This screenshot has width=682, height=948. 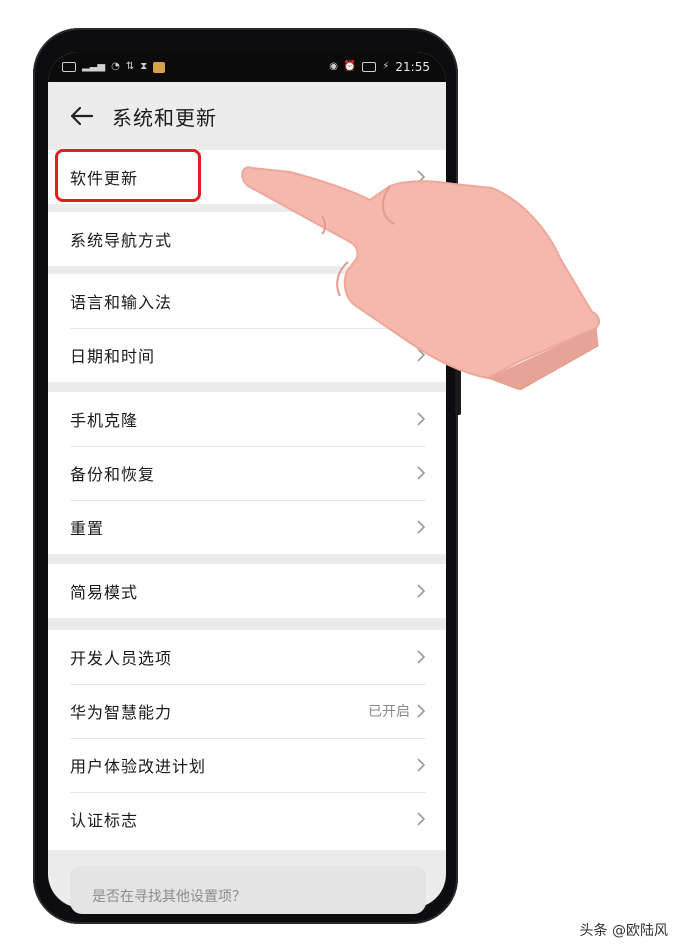 I want to click on settings-item-label: 重置, so click(x=87, y=528).